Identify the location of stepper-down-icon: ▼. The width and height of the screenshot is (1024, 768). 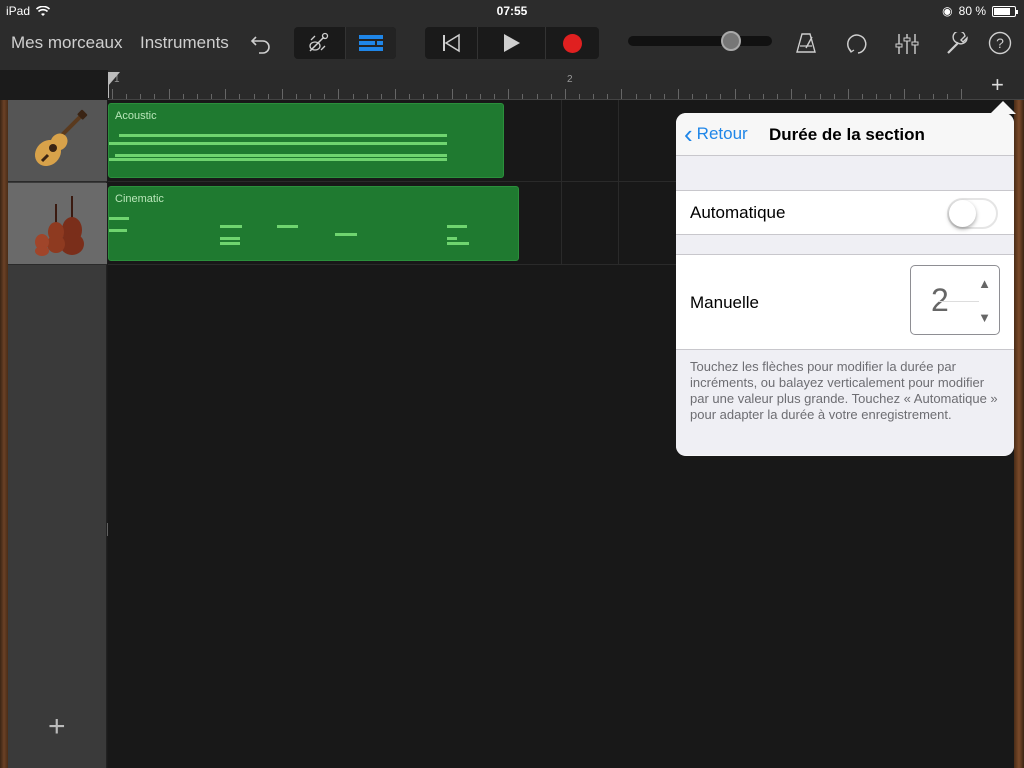
(984, 317).